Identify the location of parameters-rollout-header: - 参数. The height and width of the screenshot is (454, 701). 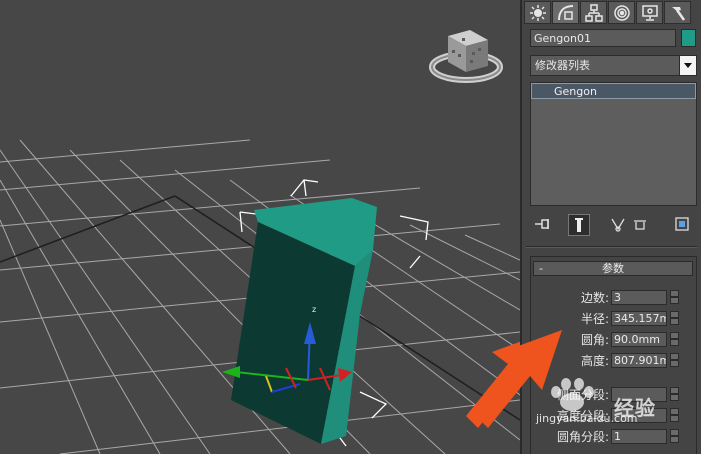
(613, 268).